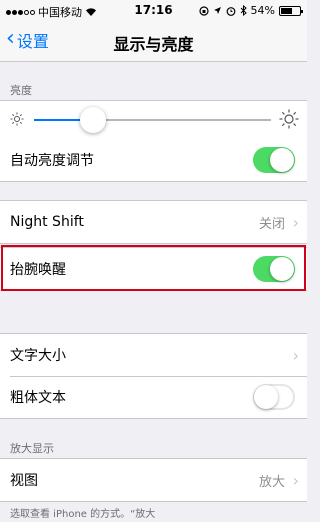 This screenshot has width=320, height=522. Describe the element at coordinates (17, 119) in the screenshot. I see `sun-small-icon` at that location.